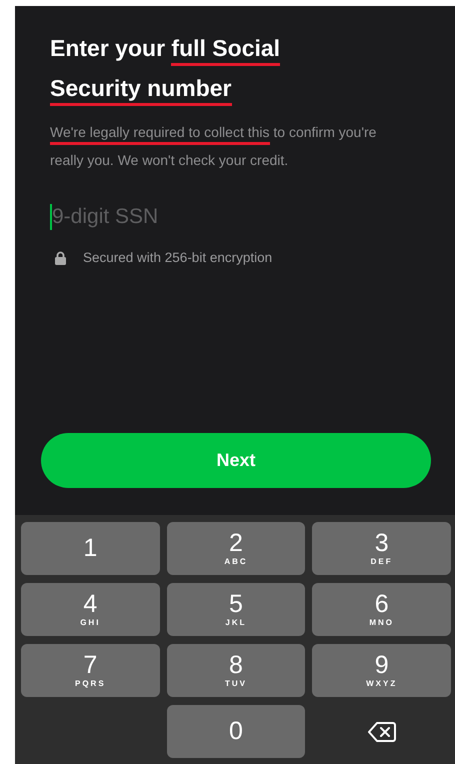 The width and height of the screenshot is (455, 764). Describe the element at coordinates (177, 217) in the screenshot. I see `ssn-field: 9-digit SSN` at that location.